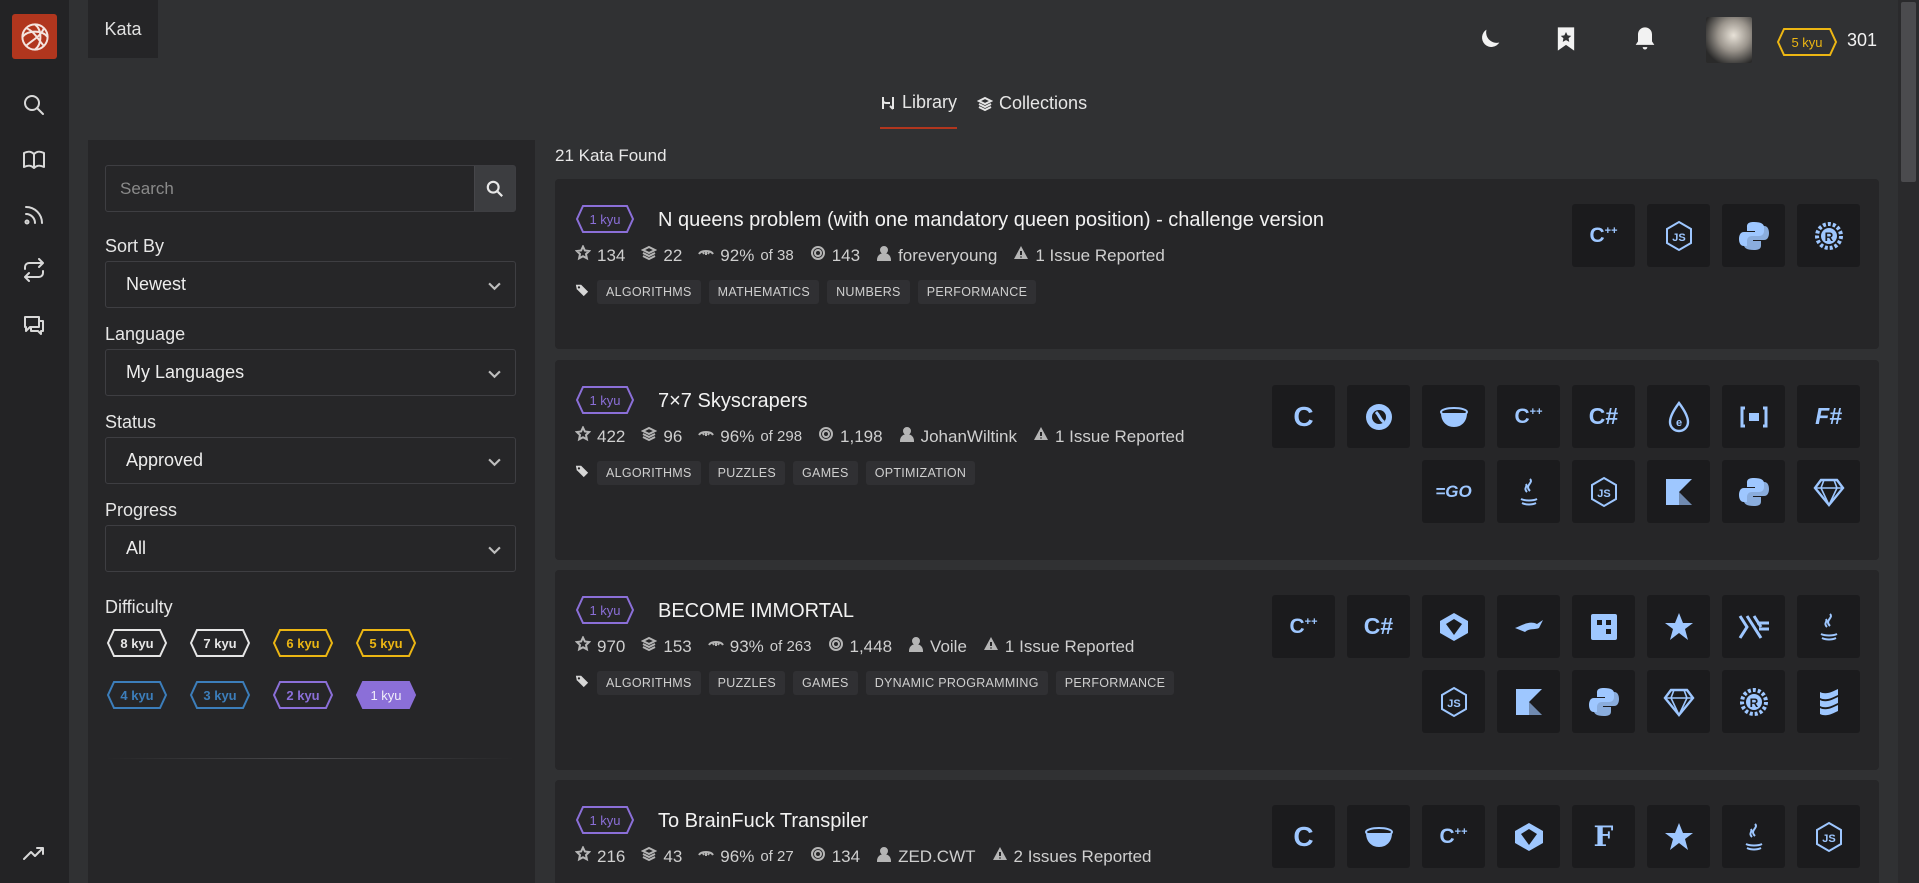 The width and height of the screenshot is (1919, 883). Describe the element at coordinates (1566, 39) in the screenshot. I see `bookmark-star-icon` at that location.